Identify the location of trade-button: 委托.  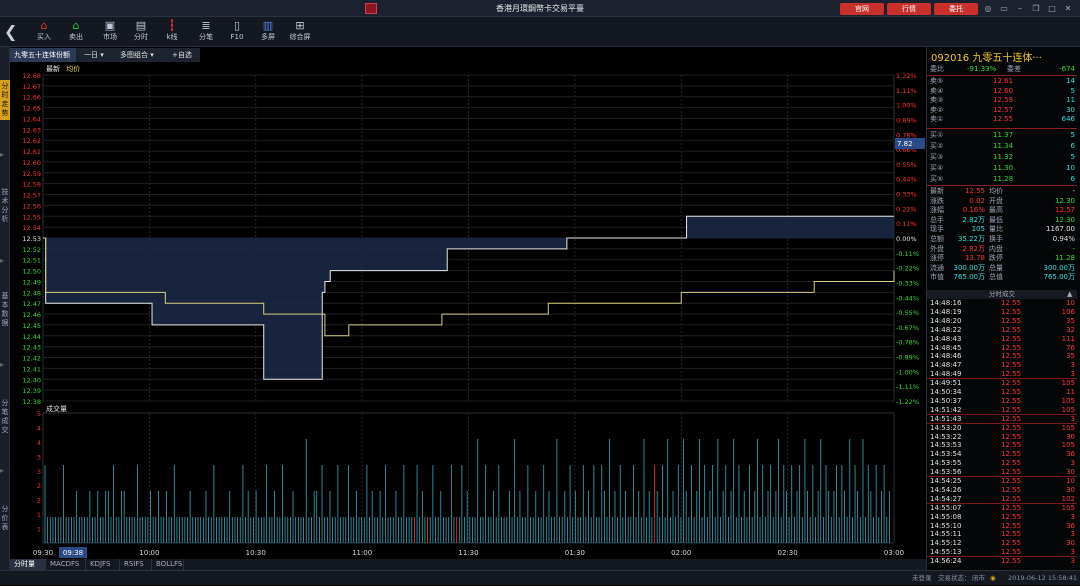
(956, 9).